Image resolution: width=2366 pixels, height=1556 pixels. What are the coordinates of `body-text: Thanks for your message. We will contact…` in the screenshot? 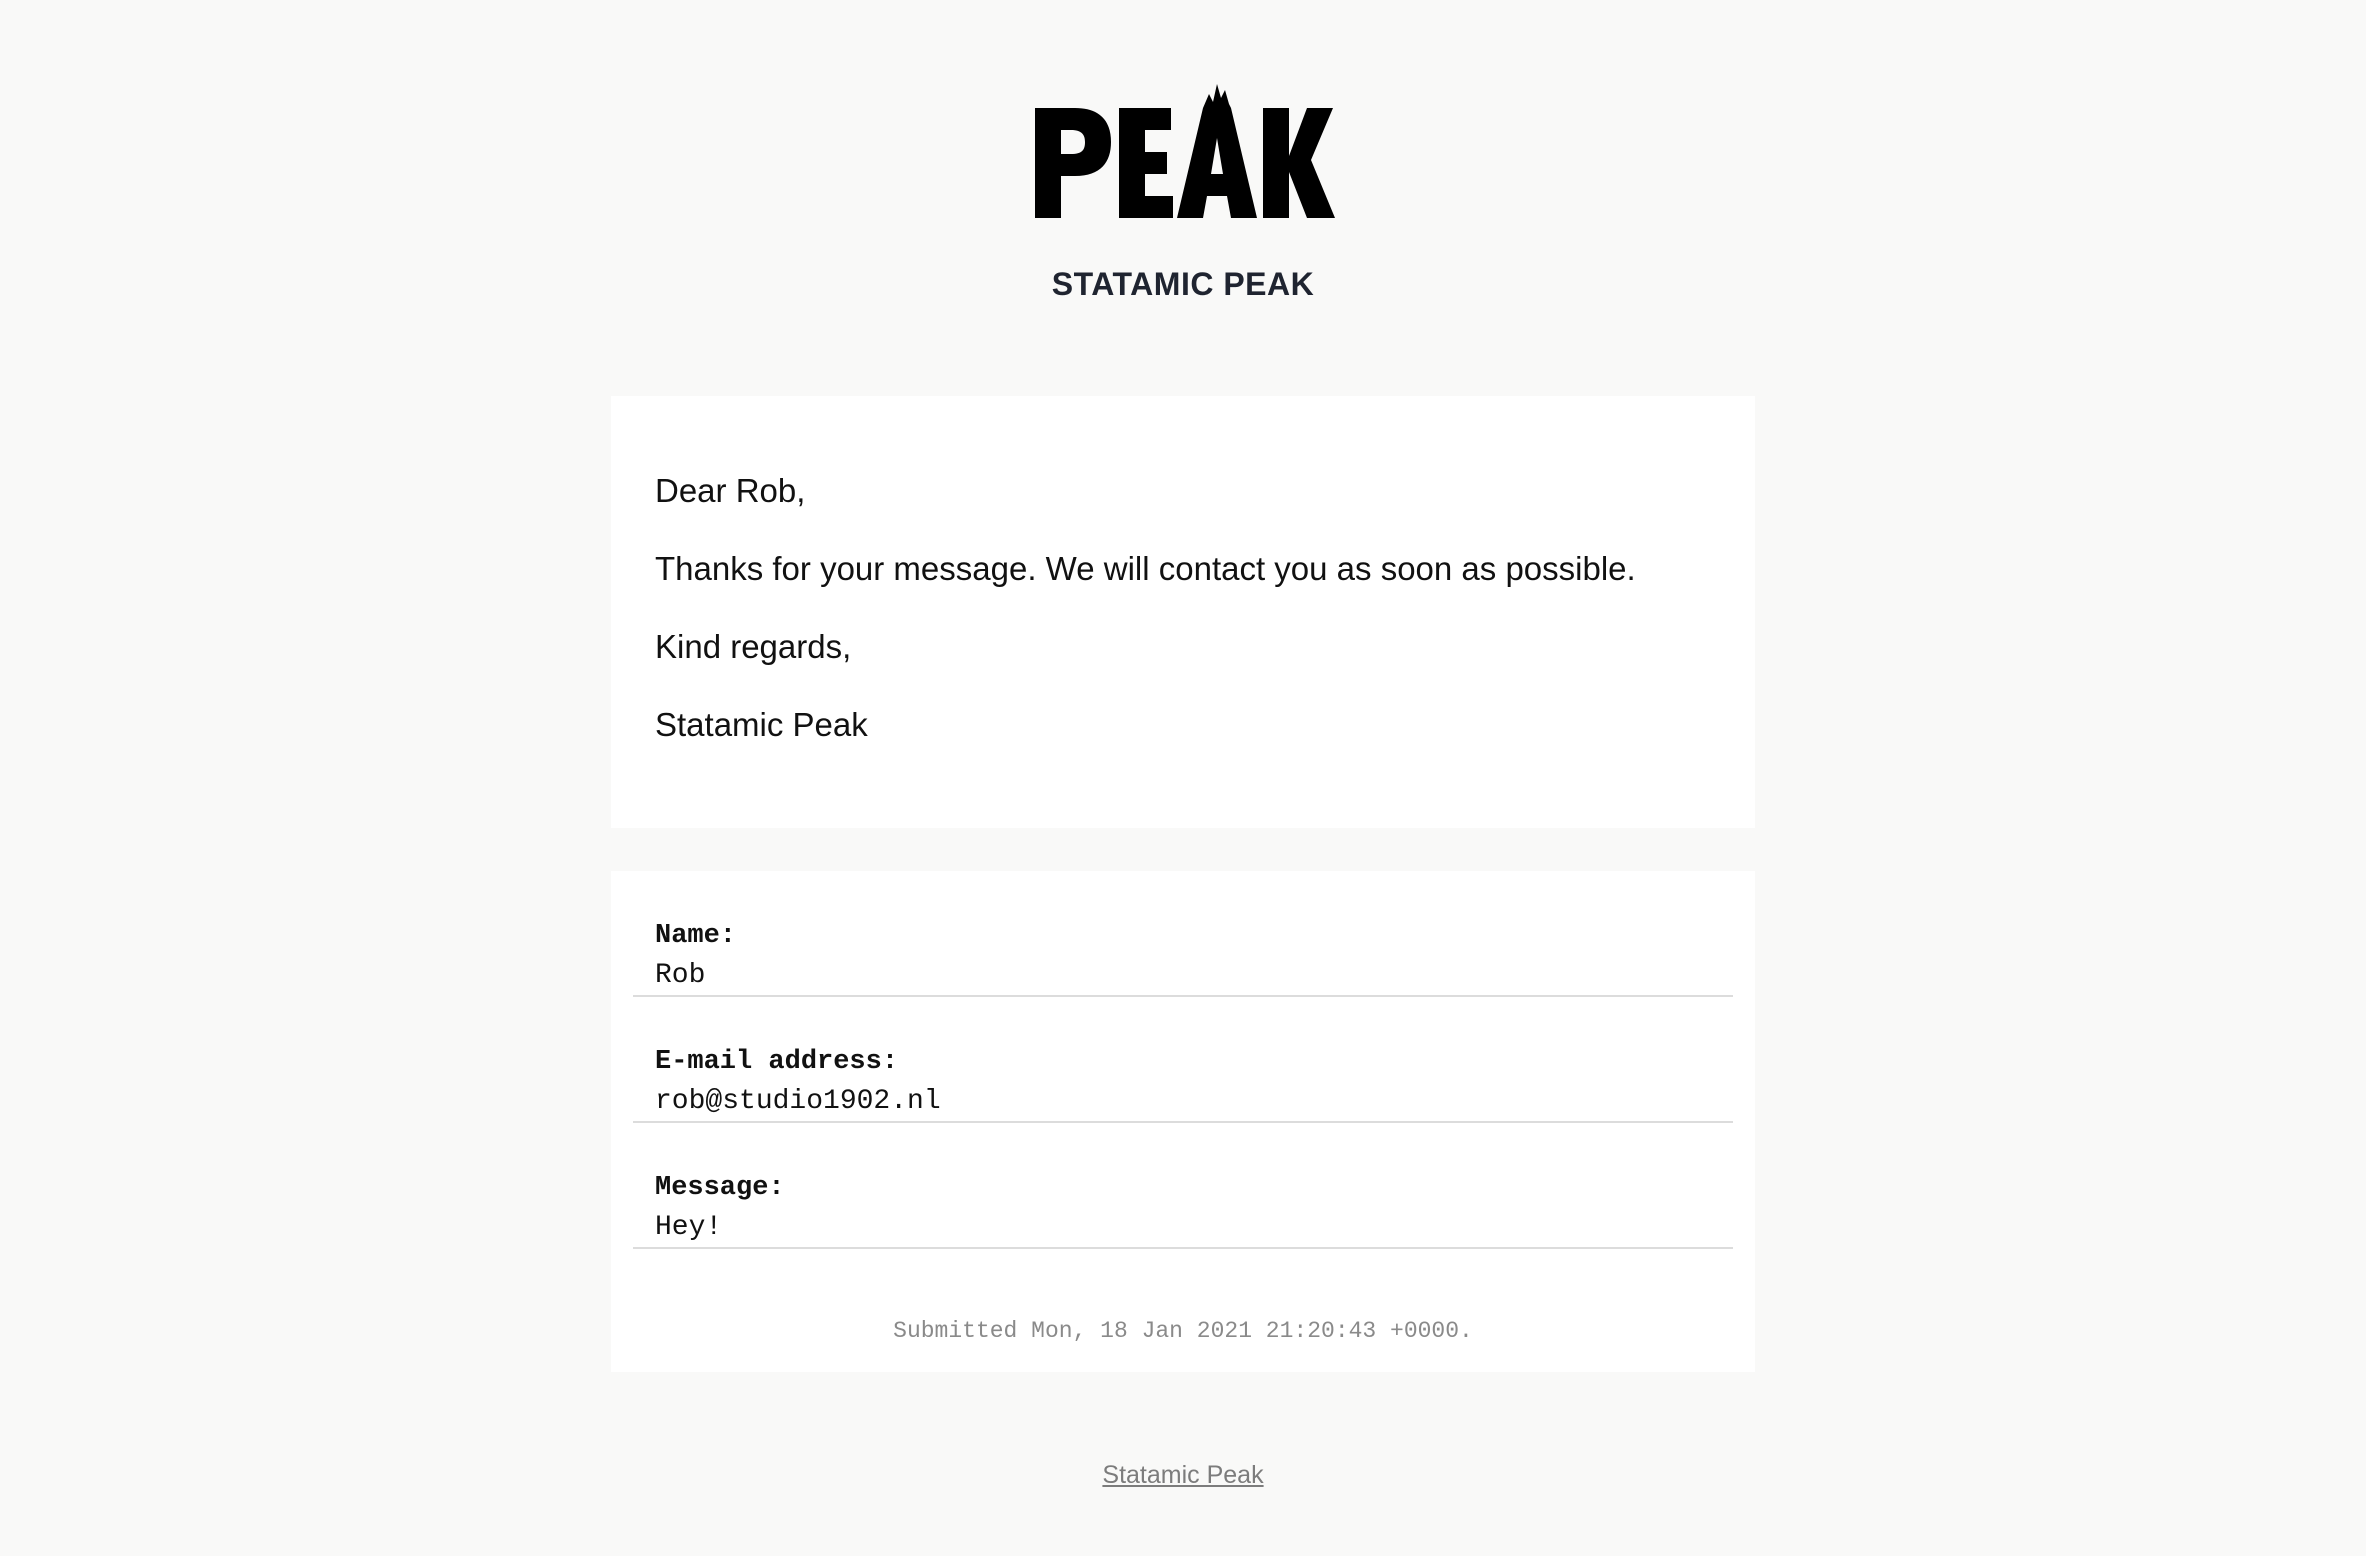 It's located at (1145, 568).